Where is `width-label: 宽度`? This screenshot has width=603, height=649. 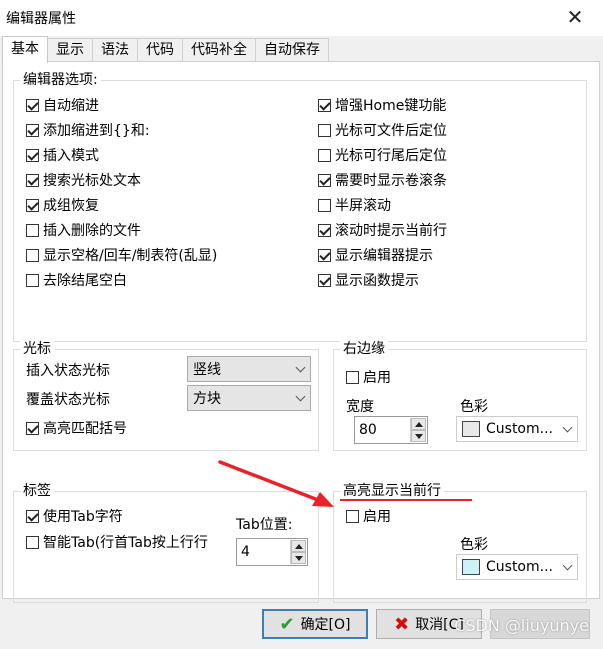 width-label: 宽度 is located at coordinates (360, 407).